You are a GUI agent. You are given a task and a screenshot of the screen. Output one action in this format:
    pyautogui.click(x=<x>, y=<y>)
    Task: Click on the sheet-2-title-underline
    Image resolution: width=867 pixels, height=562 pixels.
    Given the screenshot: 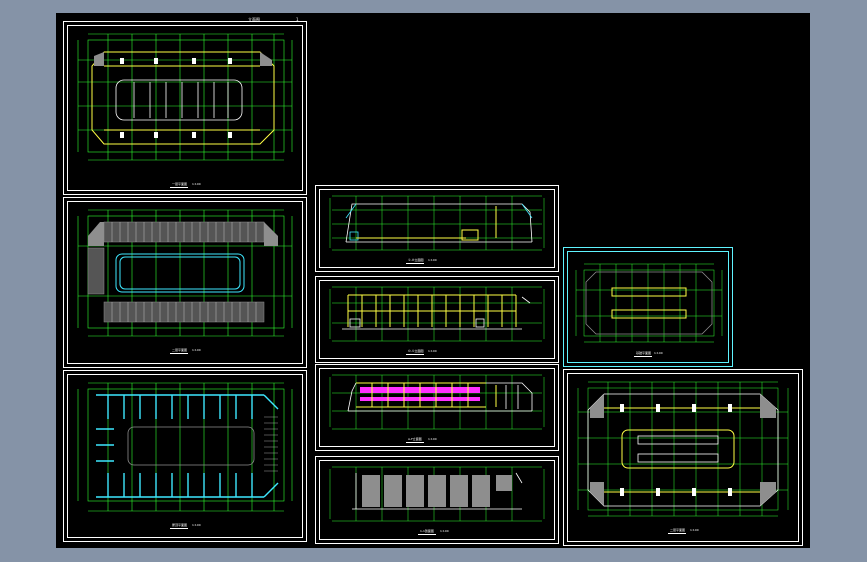 What is the action you would take?
    pyautogui.click(x=179, y=353)
    